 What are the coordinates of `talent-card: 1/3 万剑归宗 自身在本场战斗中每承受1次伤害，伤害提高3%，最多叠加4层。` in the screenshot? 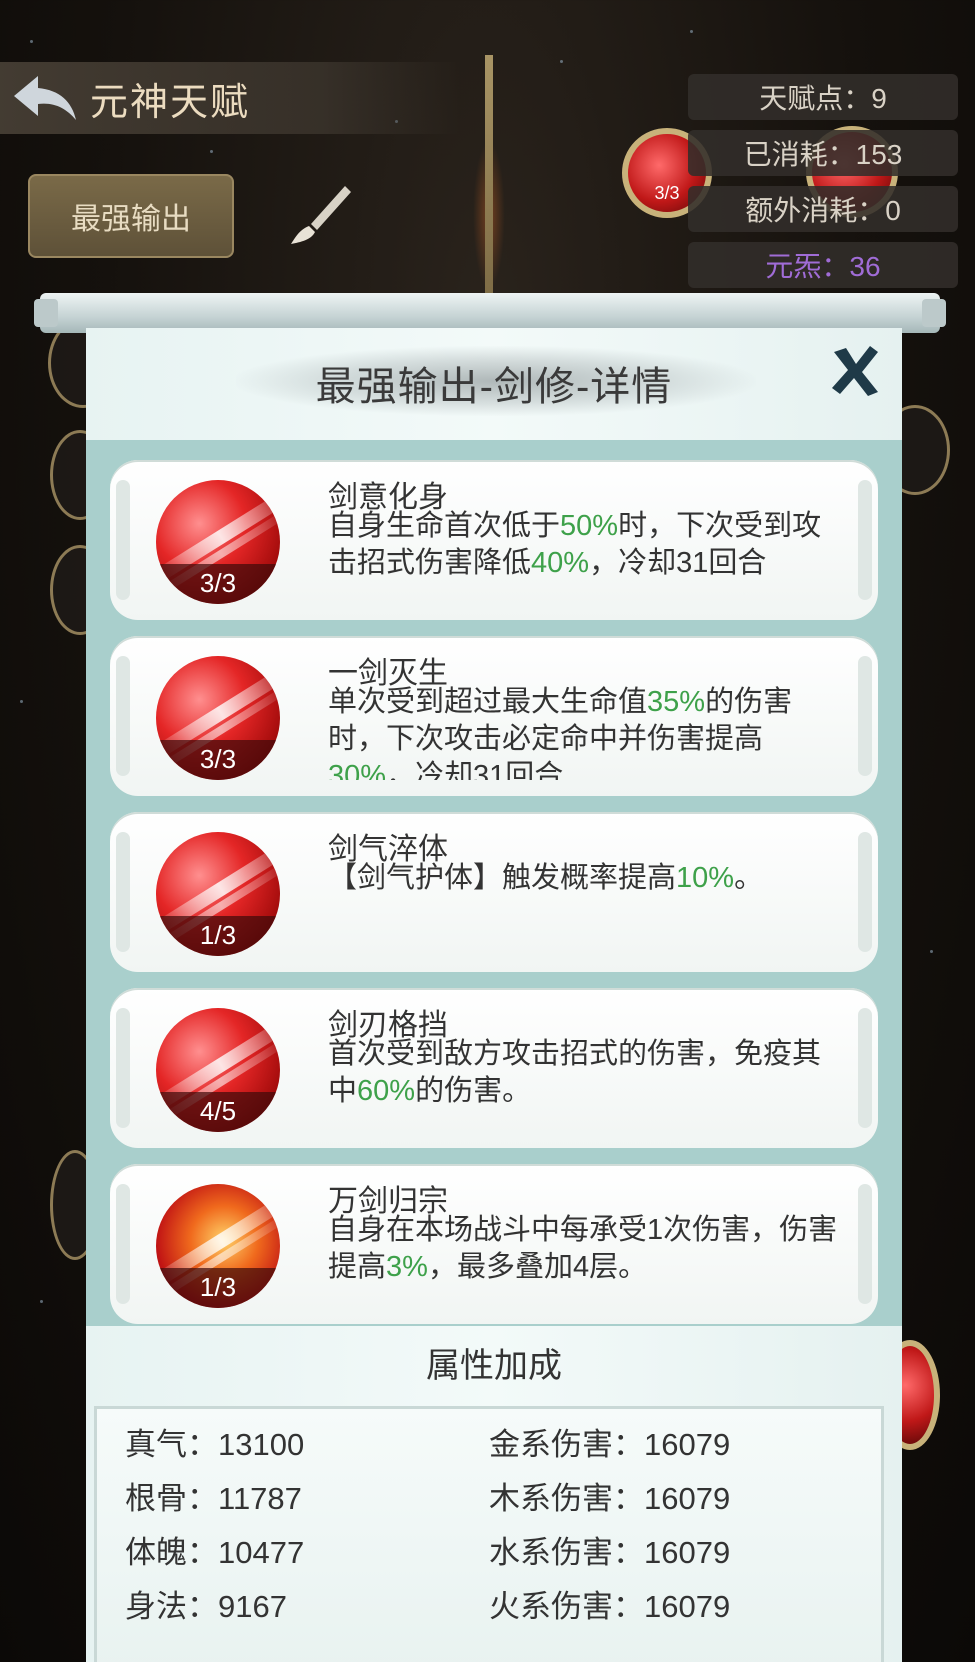 It's located at (494, 1244).